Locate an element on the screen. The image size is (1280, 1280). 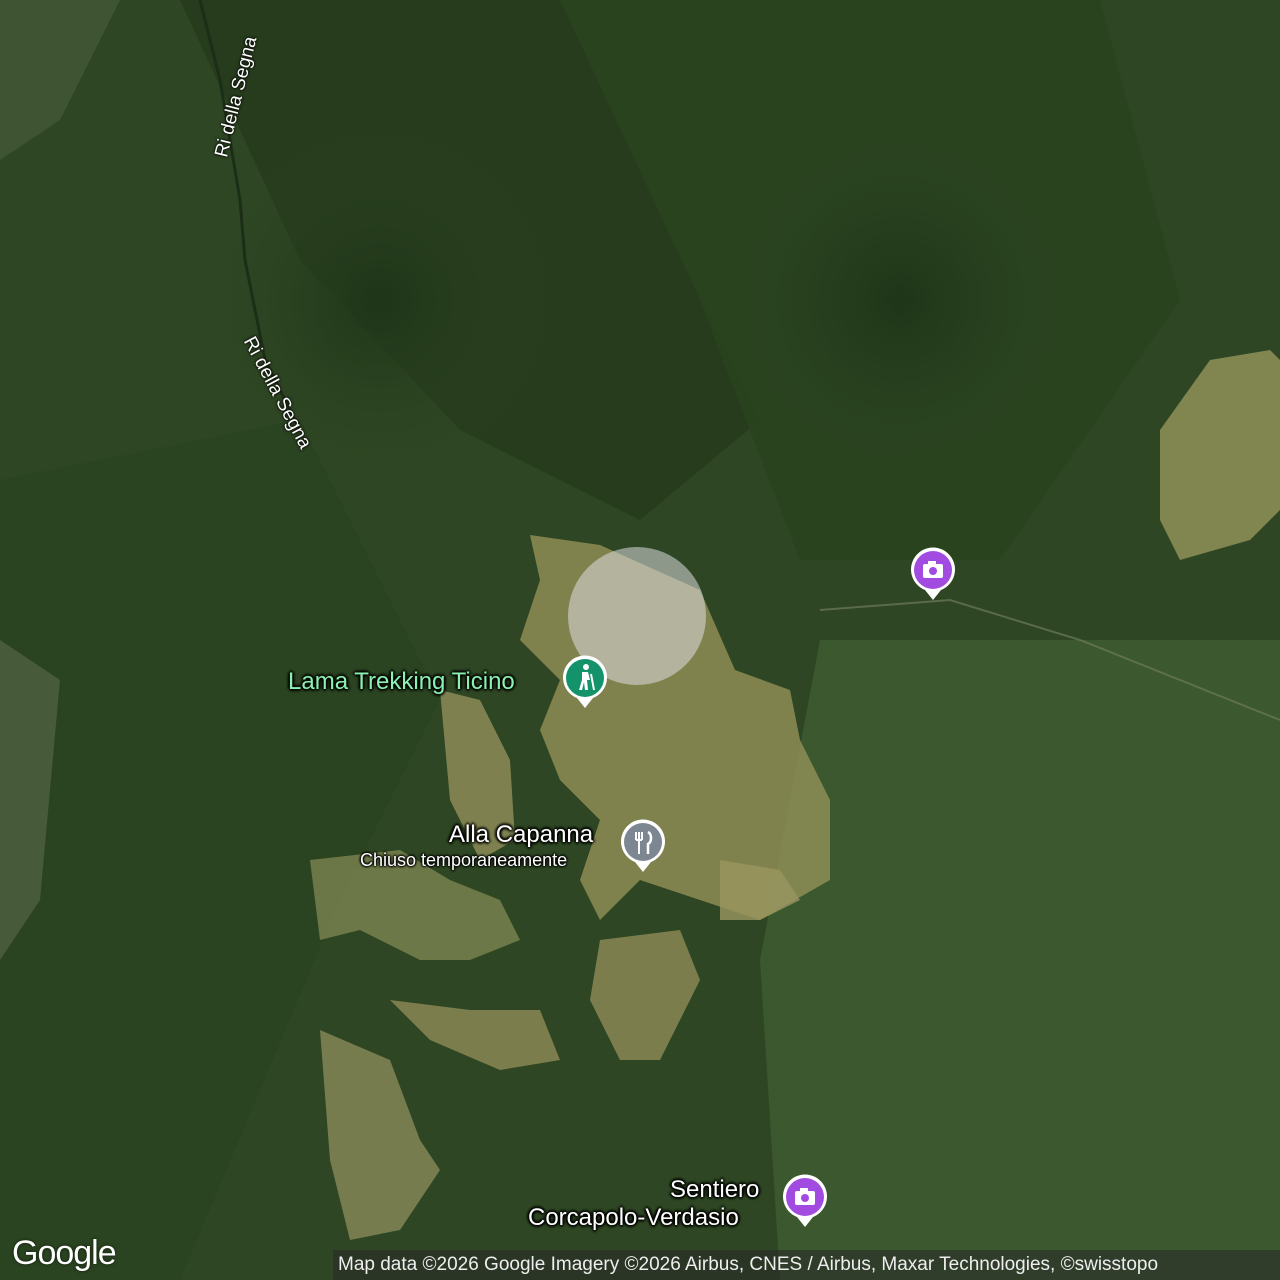
hiking-icon is located at coordinates (585, 683).